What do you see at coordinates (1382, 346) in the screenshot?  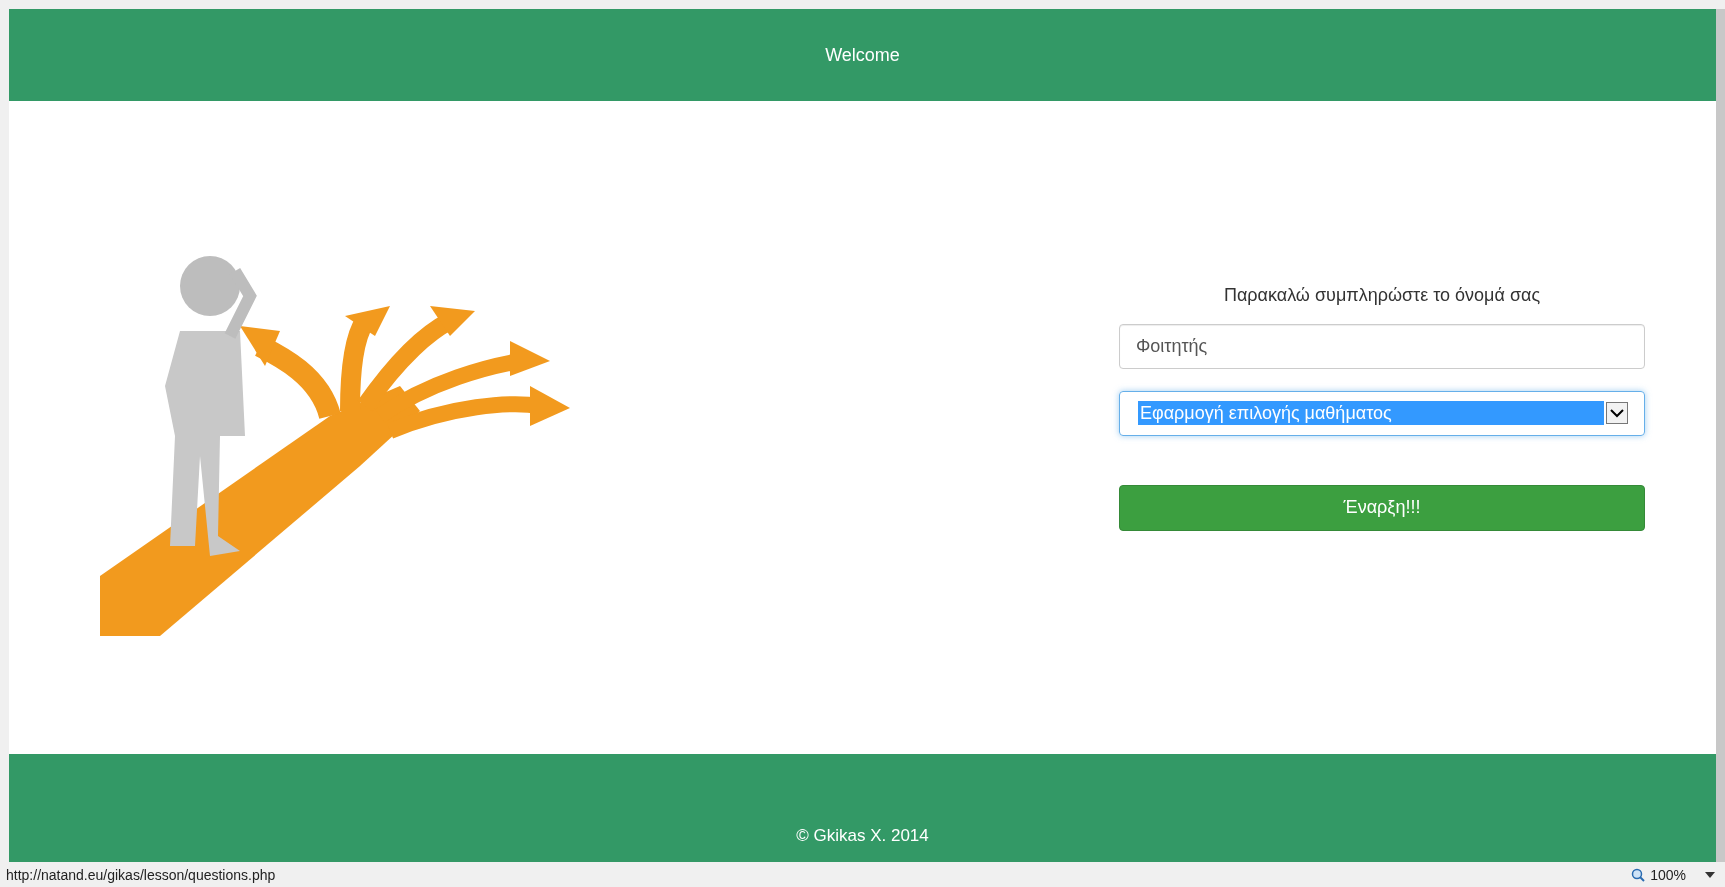 I see `name-input-field: Φοιτητής` at bounding box center [1382, 346].